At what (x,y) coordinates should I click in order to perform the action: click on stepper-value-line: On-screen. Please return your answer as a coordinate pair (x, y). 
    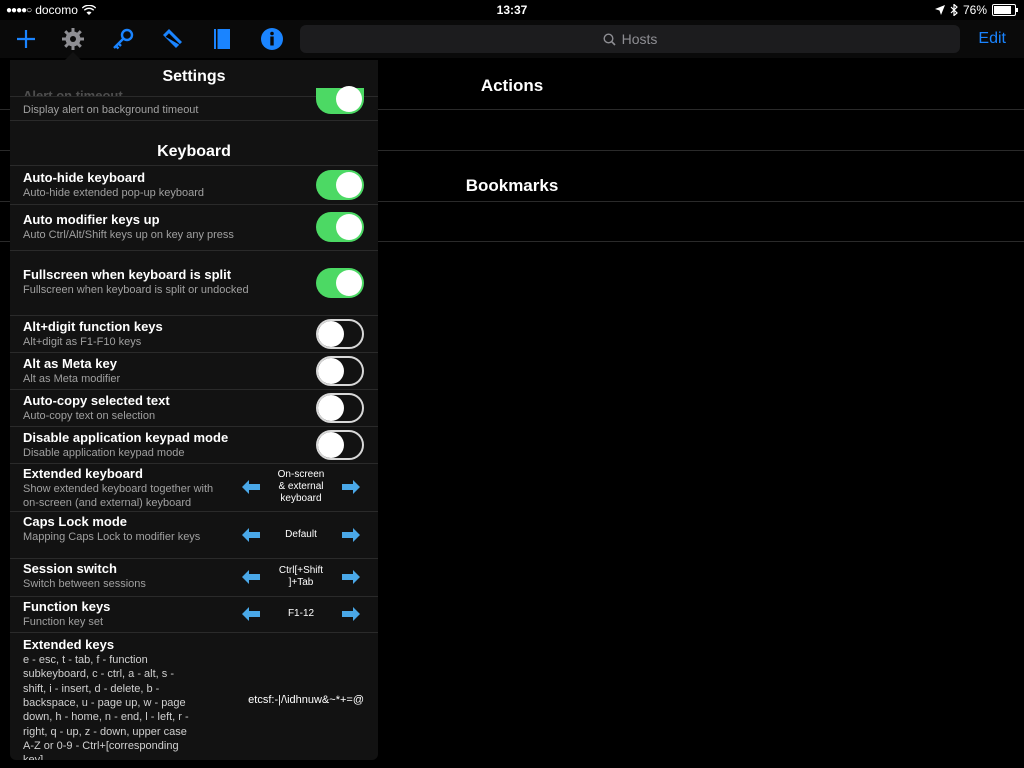
    Looking at the image, I should click on (301, 474).